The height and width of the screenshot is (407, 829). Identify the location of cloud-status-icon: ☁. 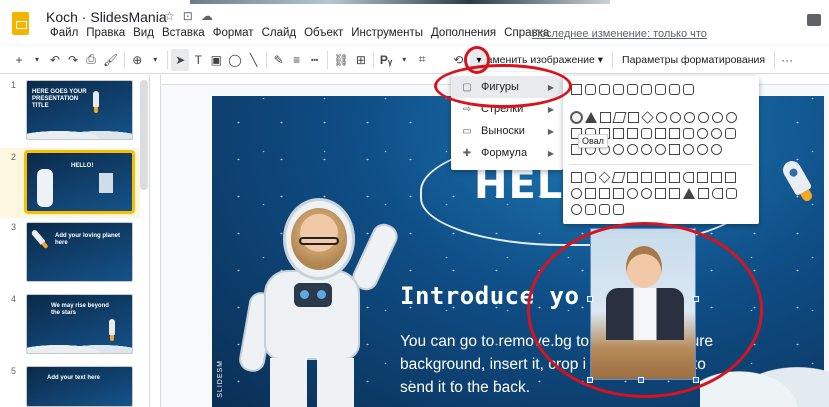
(207, 16).